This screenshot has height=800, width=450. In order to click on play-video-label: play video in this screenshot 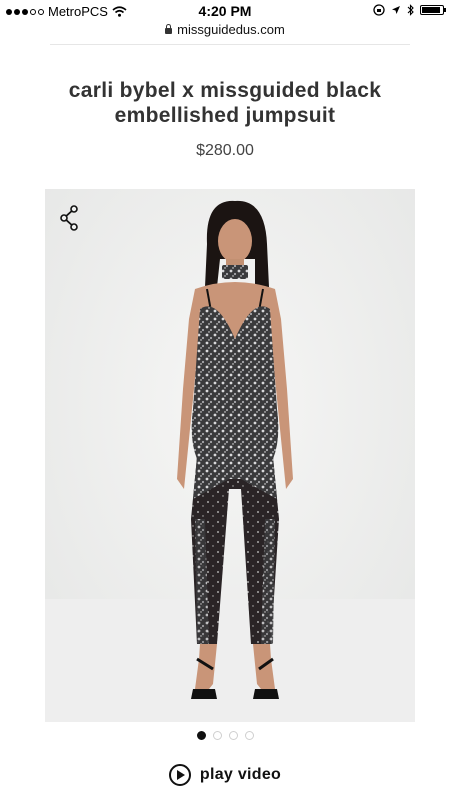, I will do `click(240, 774)`.